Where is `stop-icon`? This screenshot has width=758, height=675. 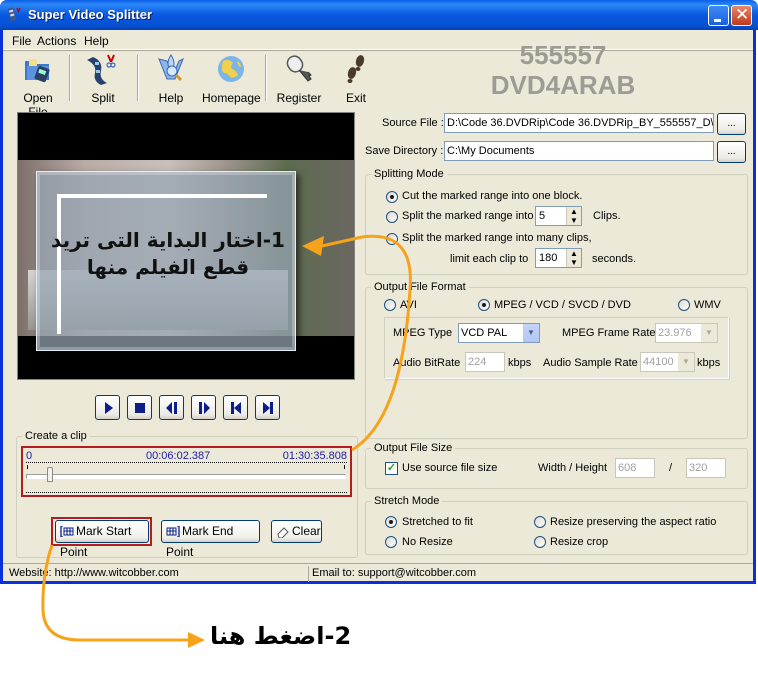
stop-icon is located at coordinates (140, 408).